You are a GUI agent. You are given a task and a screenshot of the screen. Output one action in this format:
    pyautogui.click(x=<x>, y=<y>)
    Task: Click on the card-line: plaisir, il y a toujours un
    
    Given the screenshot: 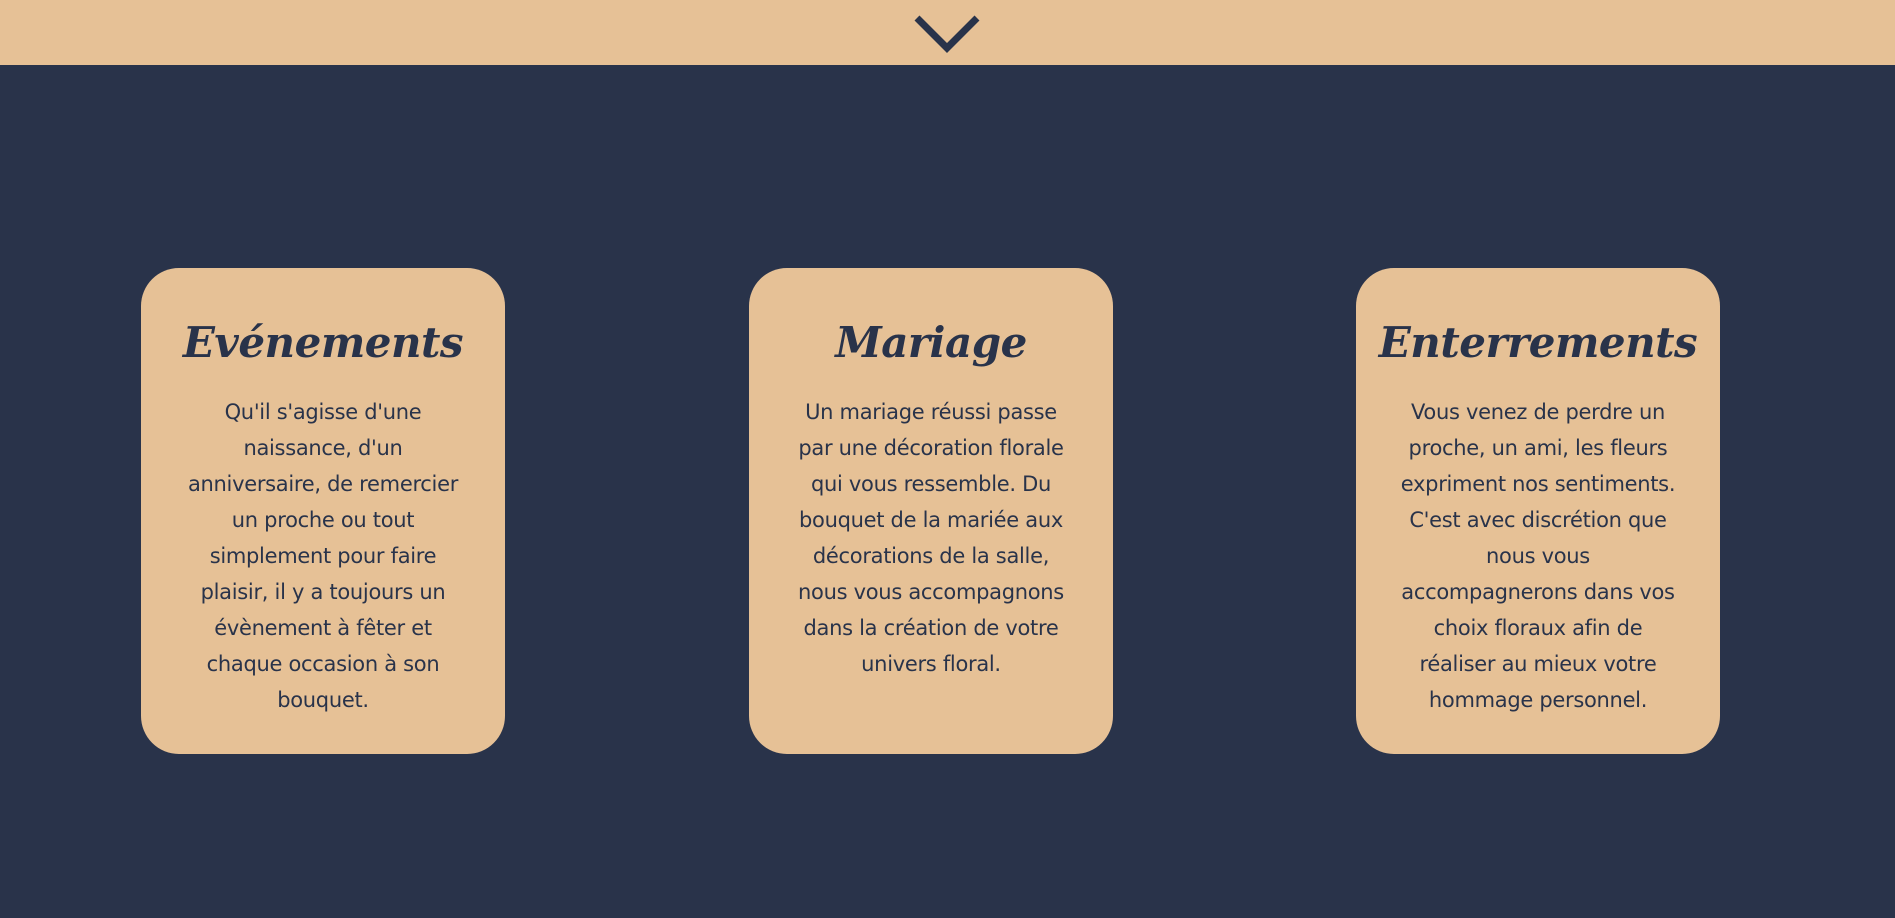 What is the action you would take?
    pyautogui.click(x=323, y=592)
    